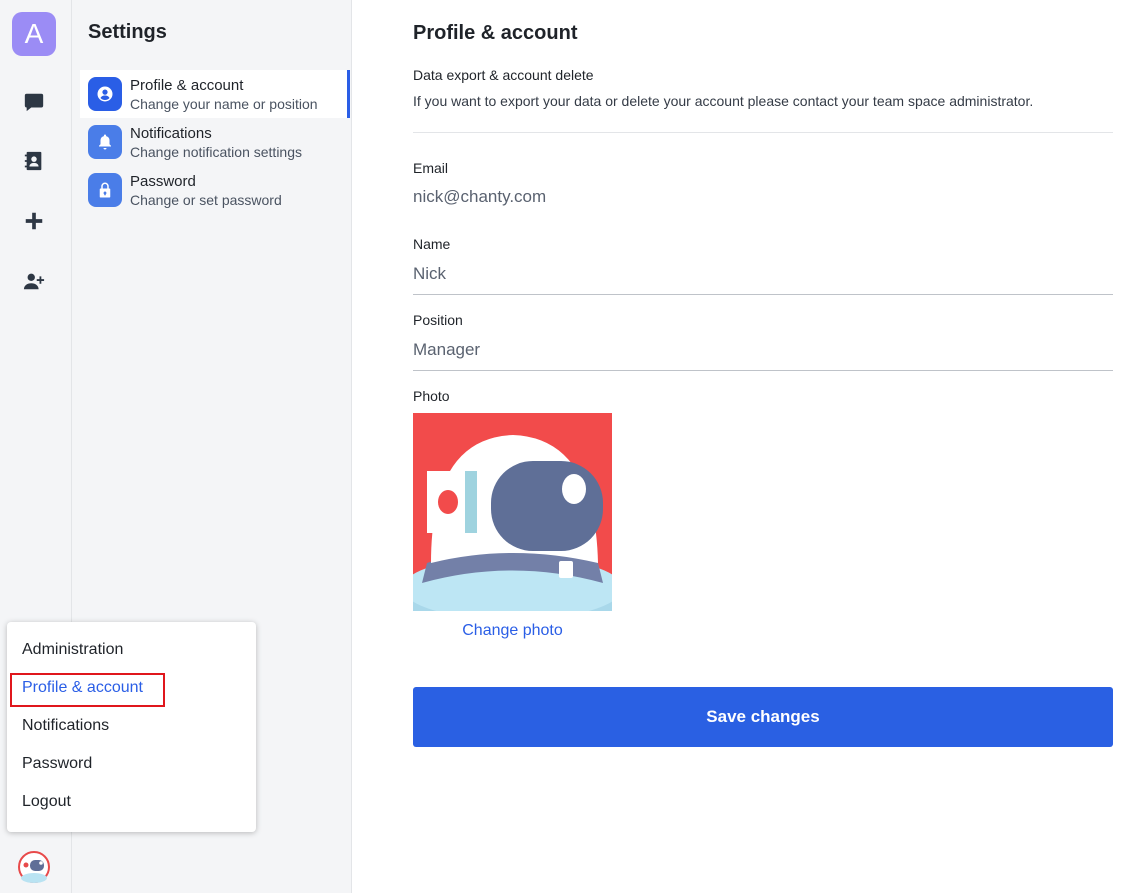 The width and height of the screenshot is (1128, 893). I want to click on name-label: Name, so click(432, 244).